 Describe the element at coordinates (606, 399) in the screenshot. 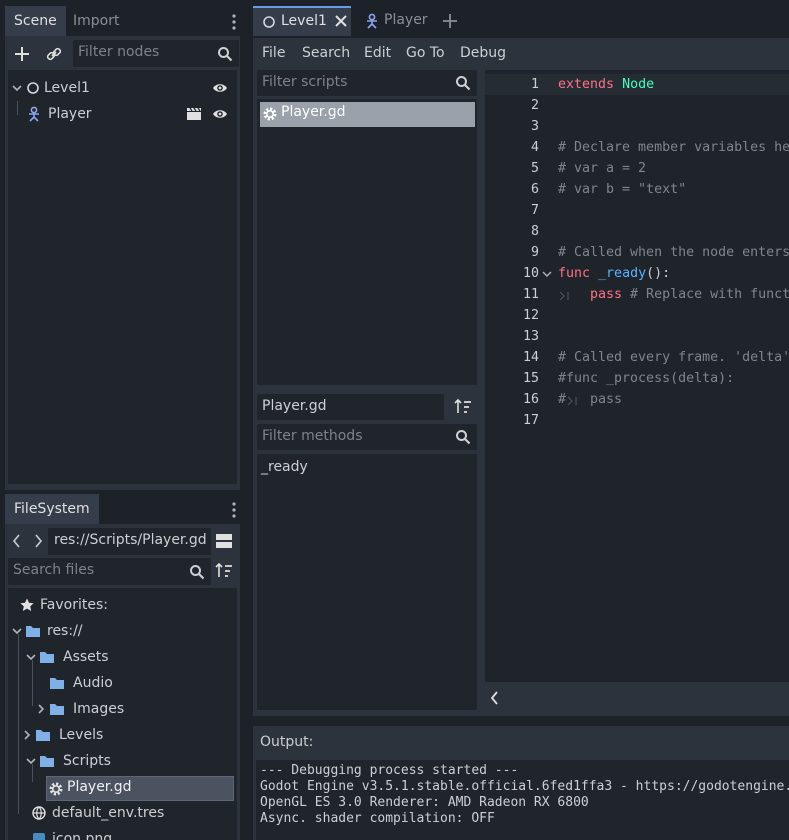

I see `code-line-16: pass` at that location.